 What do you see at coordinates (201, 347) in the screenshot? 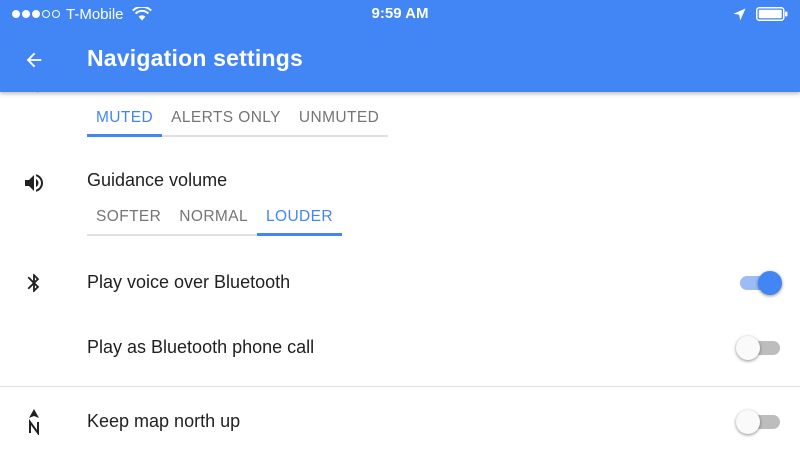
I see `bluetooth-call-label: Play as Bluetooth phone call` at bounding box center [201, 347].